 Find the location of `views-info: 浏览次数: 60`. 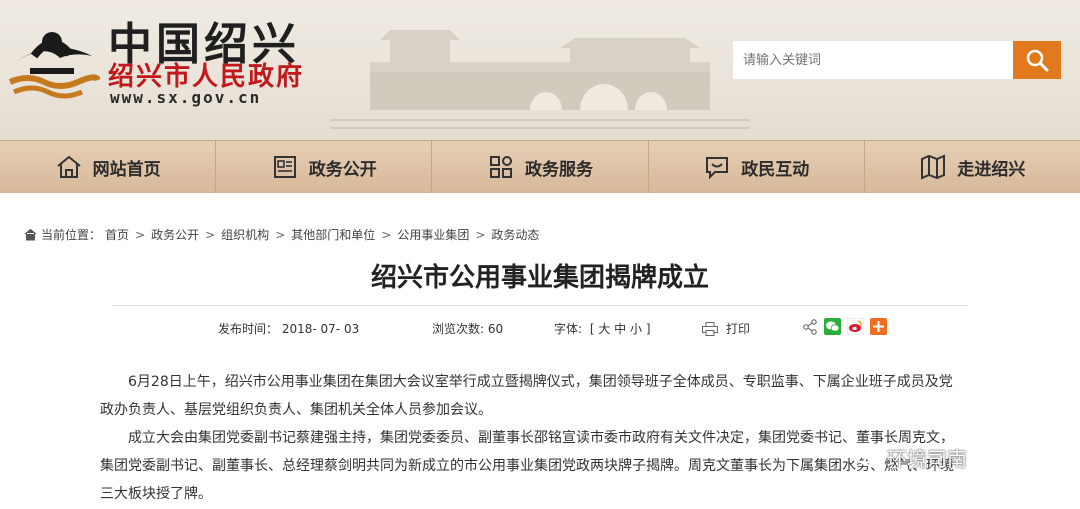

views-info: 浏览次数: 60 is located at coordinates (467, 328).